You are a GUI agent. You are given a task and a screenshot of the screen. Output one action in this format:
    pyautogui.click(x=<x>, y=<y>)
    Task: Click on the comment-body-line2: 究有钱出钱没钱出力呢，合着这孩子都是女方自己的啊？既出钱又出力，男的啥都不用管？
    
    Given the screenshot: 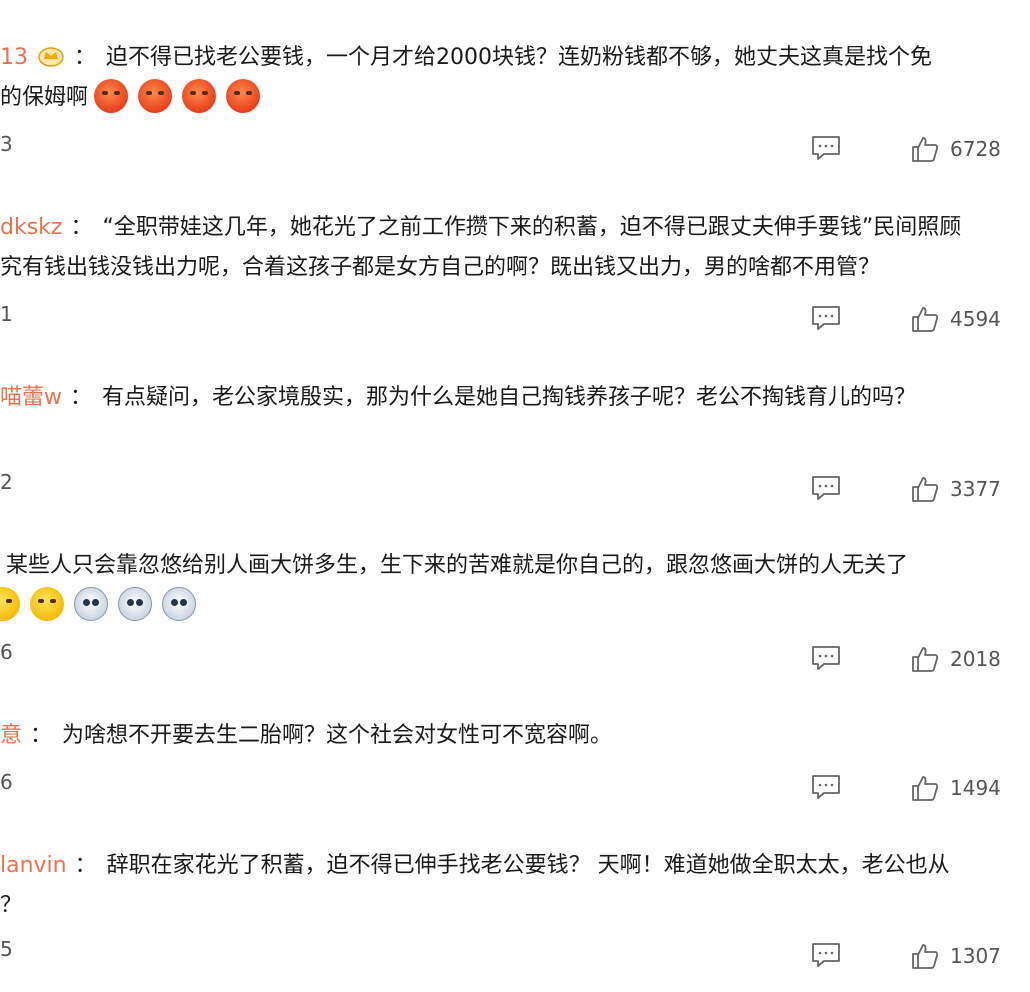 What is the action you would take?
    pyautogui.click(x=440, y=267)
    